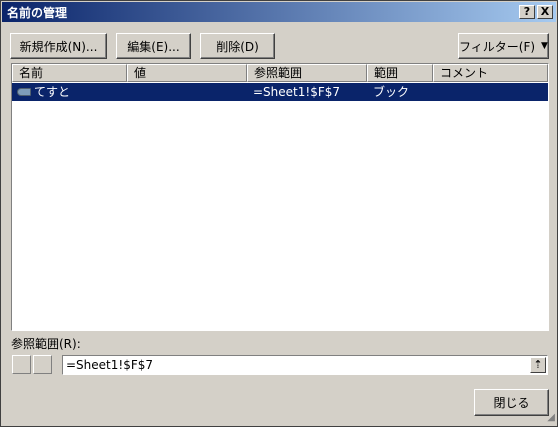 The height and width of the screenshot is (427, 558). What do you see at coordinates (37, 13) in the screenshot?
I see `dialog-title: 名前の管理` at bounding box center [37, 13].